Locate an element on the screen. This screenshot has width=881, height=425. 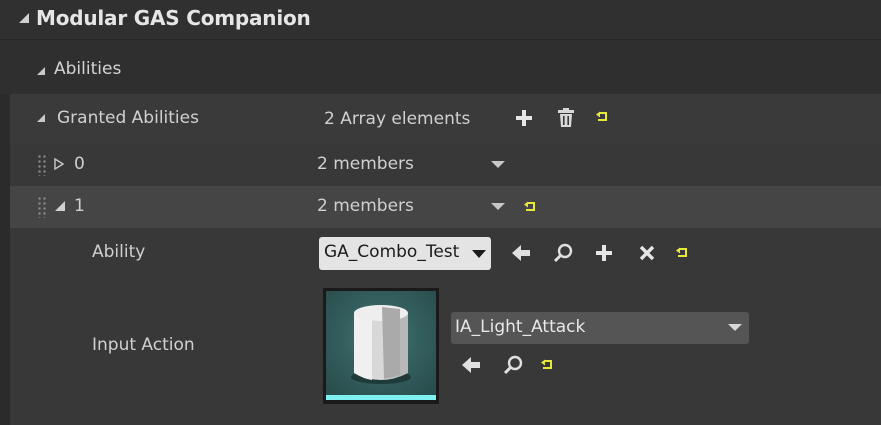
subcategory-header: Abilities is located at coordinates (440, 66).